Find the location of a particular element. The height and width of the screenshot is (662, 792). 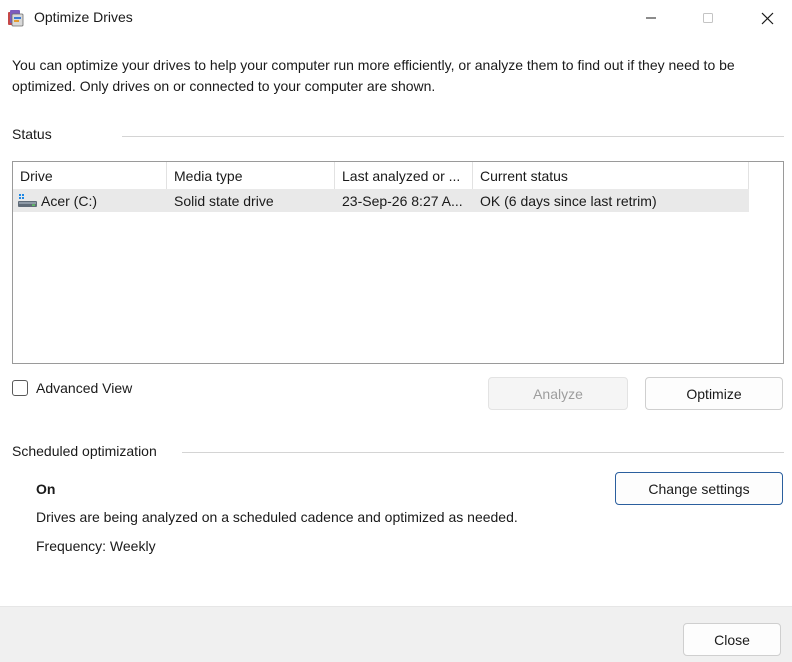

optimize-button: Optimize is located at coordinates (714, 393).